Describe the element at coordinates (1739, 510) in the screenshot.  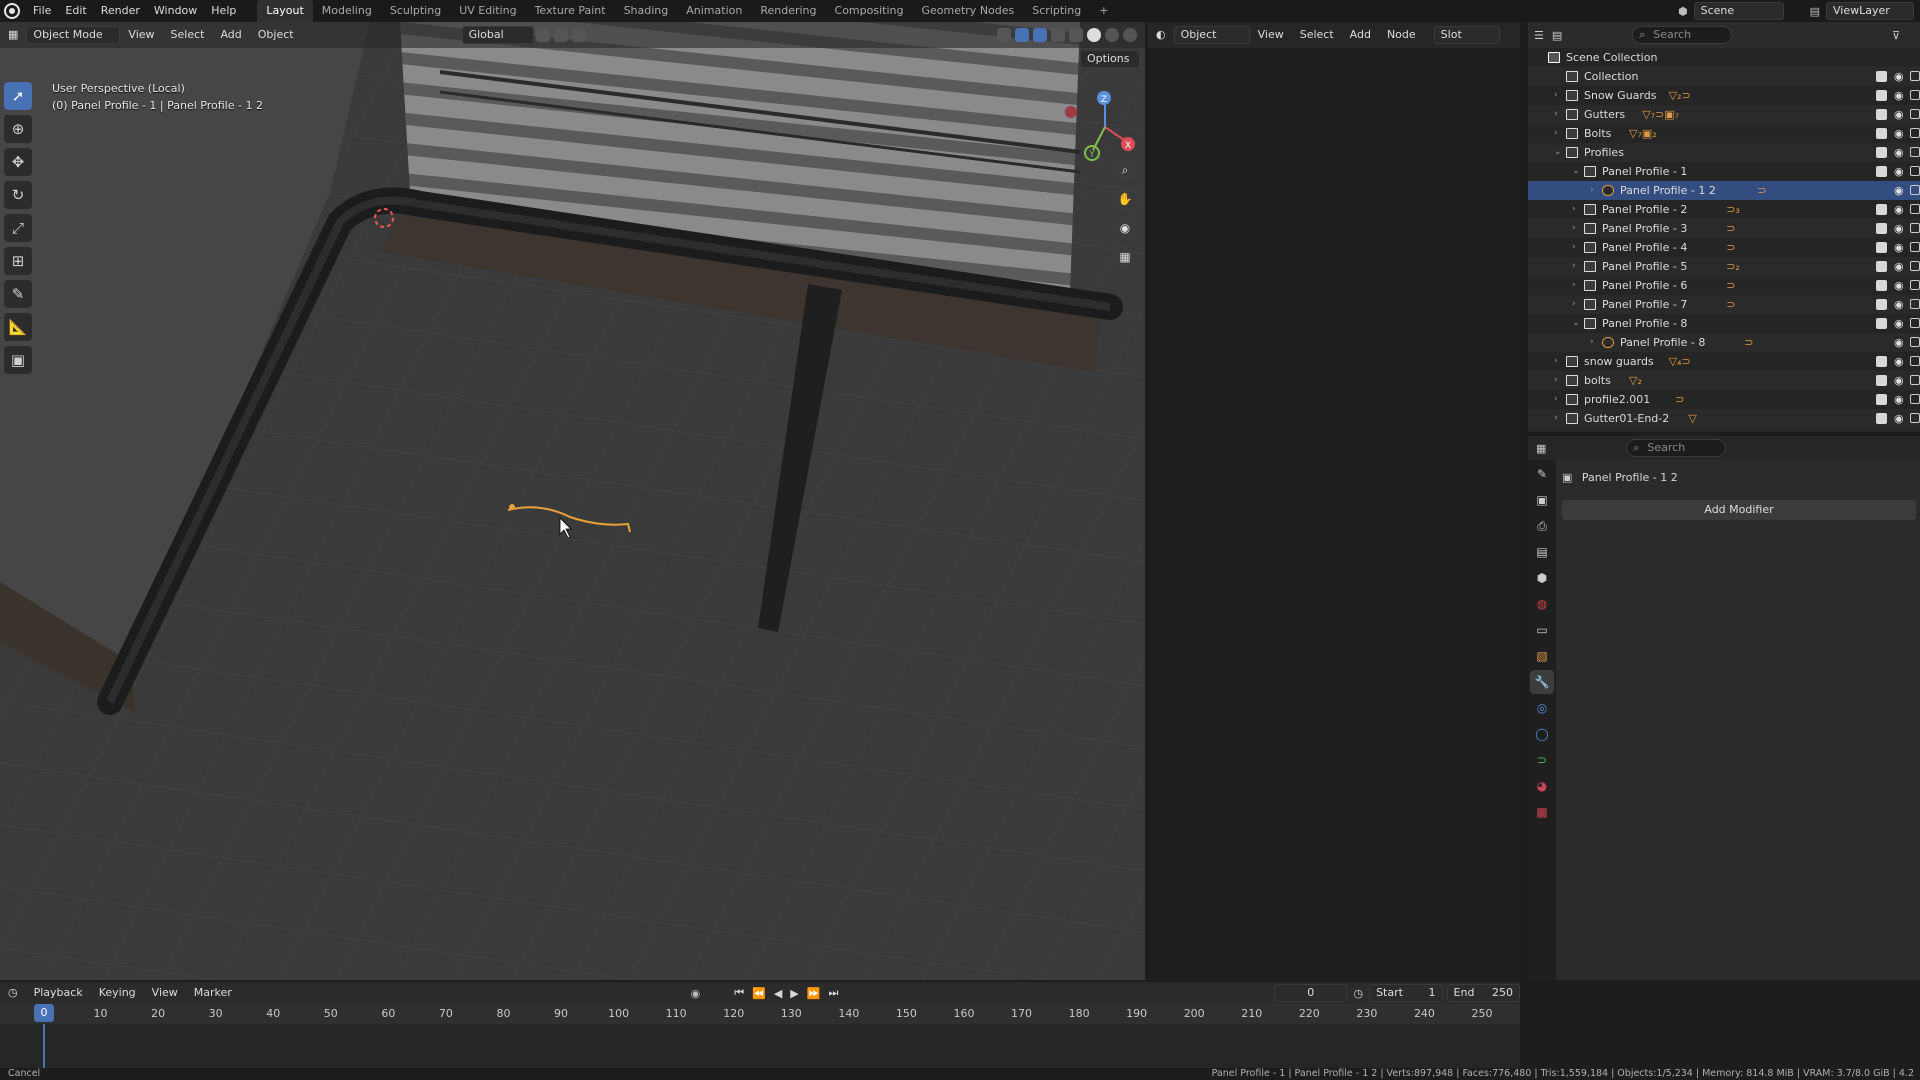
I see `add-modifier-button: Add Modifier` at that location.